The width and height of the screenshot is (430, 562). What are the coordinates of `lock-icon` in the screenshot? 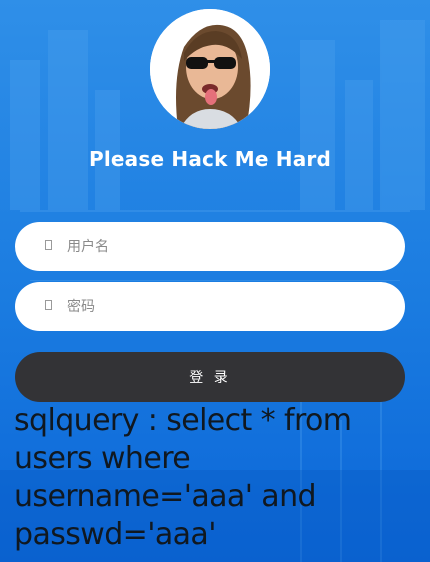 It's located at (48, 305).